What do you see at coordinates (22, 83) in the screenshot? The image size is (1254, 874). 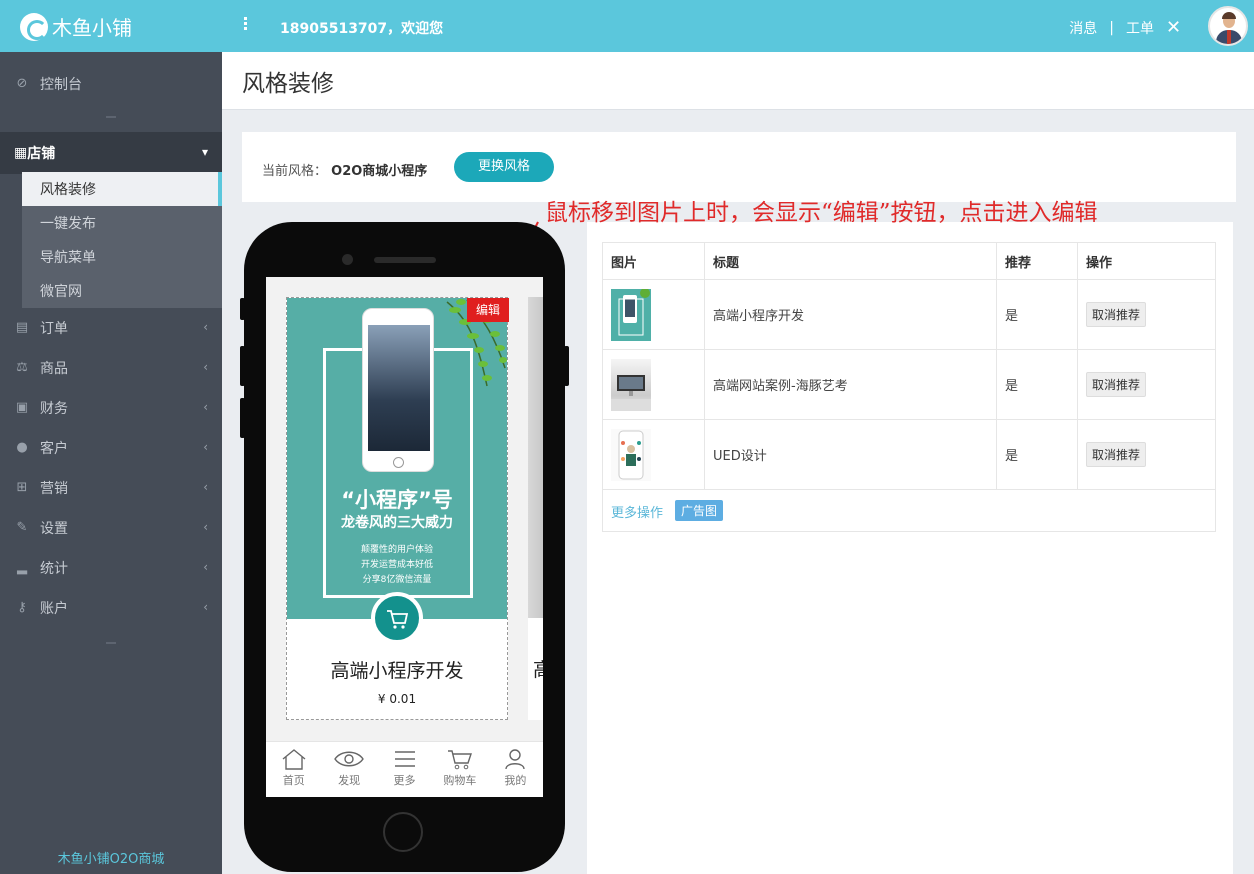 I see `dashboard-icon: ⊘` at bounding box center [22, 83].